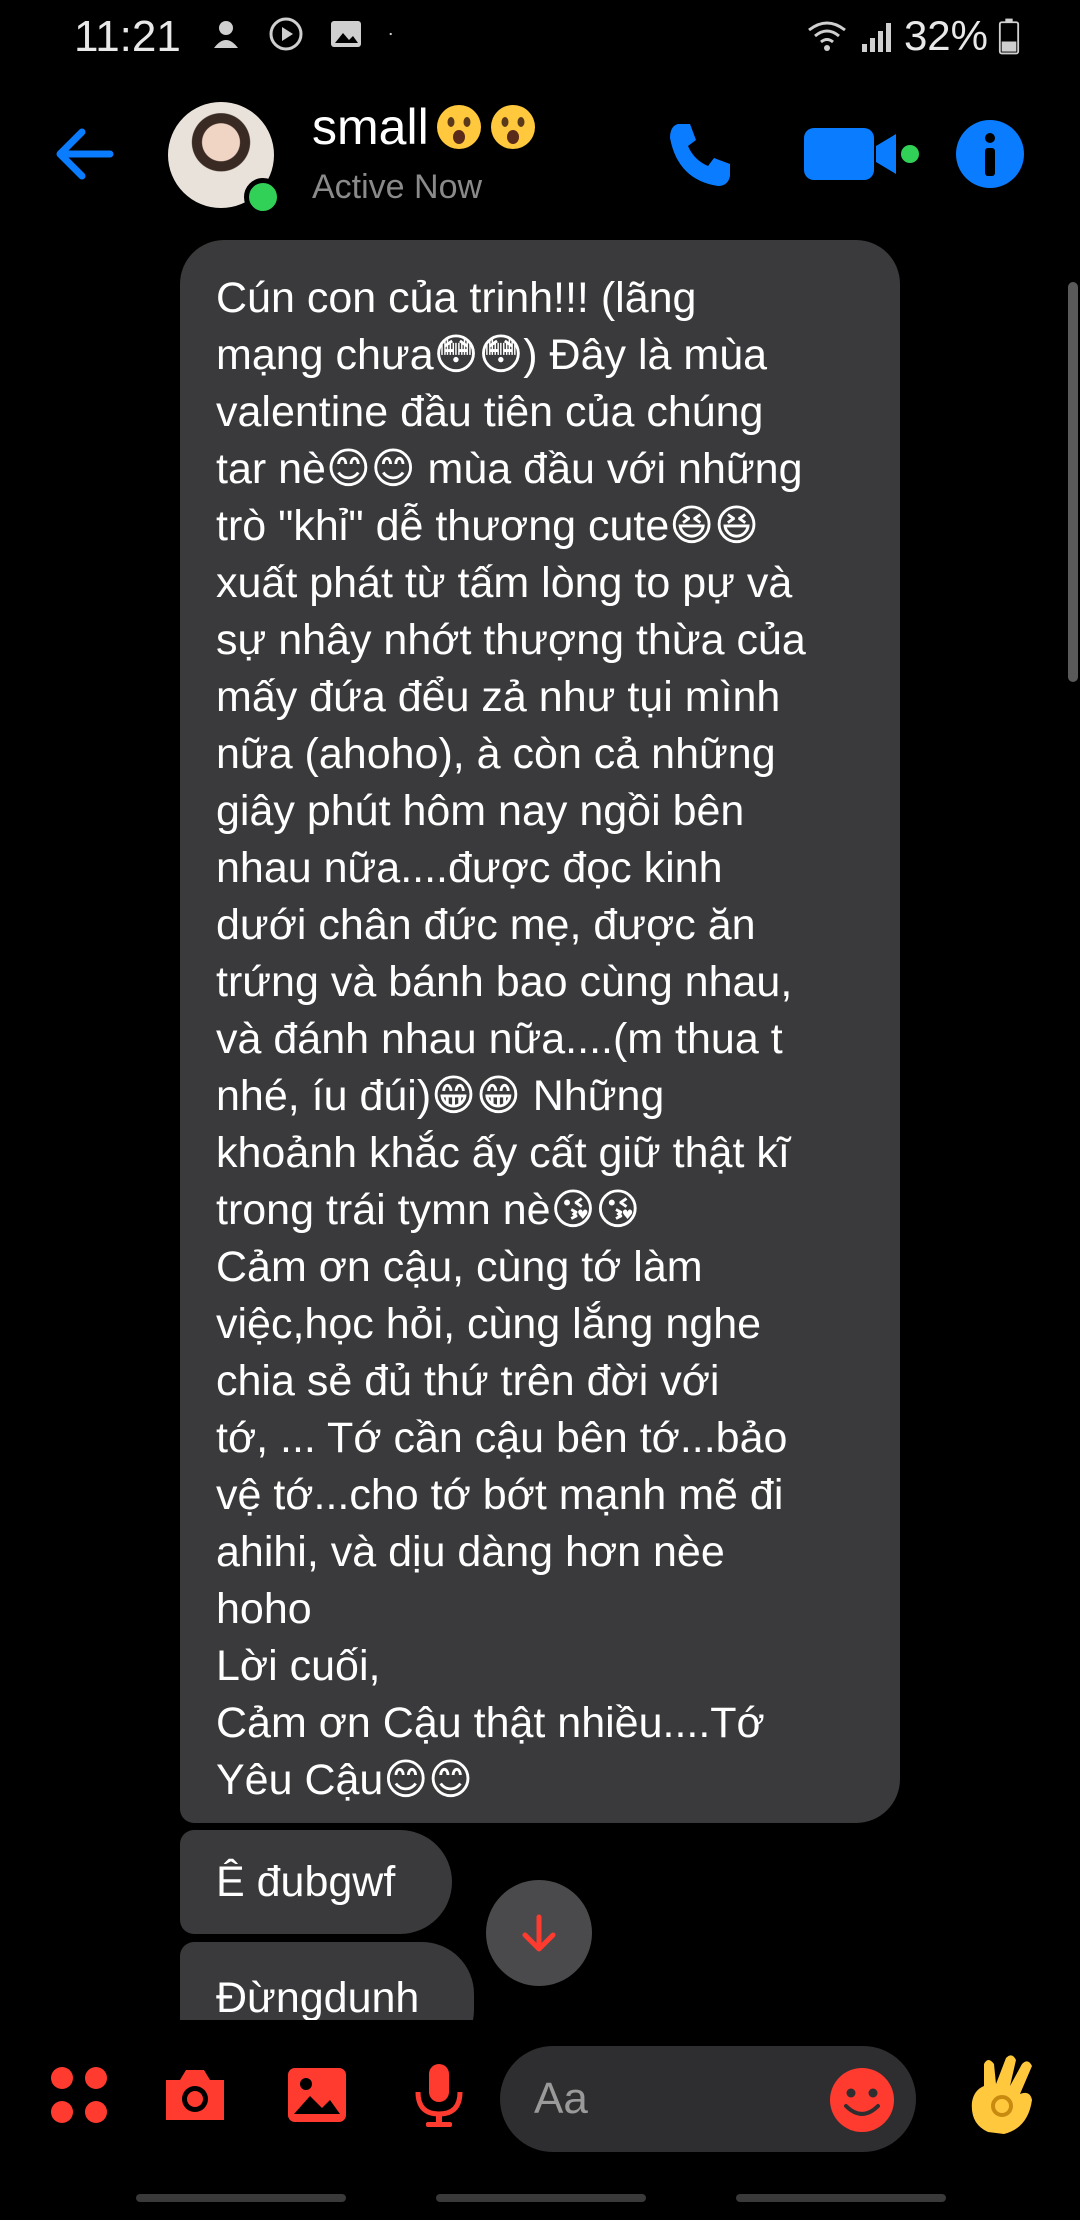 The image size is (1080, 2220). Describe the element at coordinates (561, 2098) in the screenshot. I see `message-input-placeholder: Aa` at that location.